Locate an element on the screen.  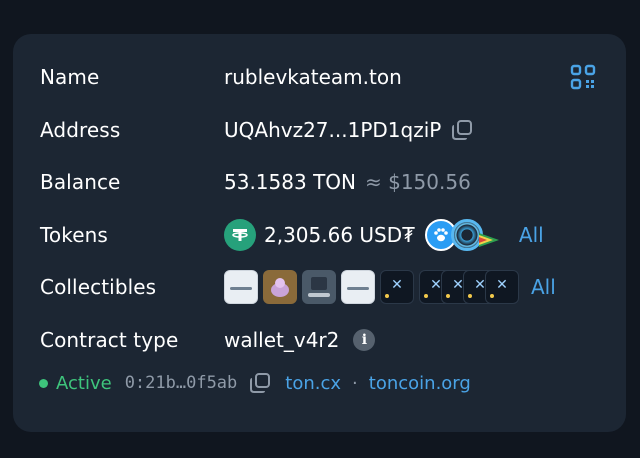
collectibles-row: Collectibles ✕ ✕ ✕ ✕ ✕ All is located at coordinates (323, 287).